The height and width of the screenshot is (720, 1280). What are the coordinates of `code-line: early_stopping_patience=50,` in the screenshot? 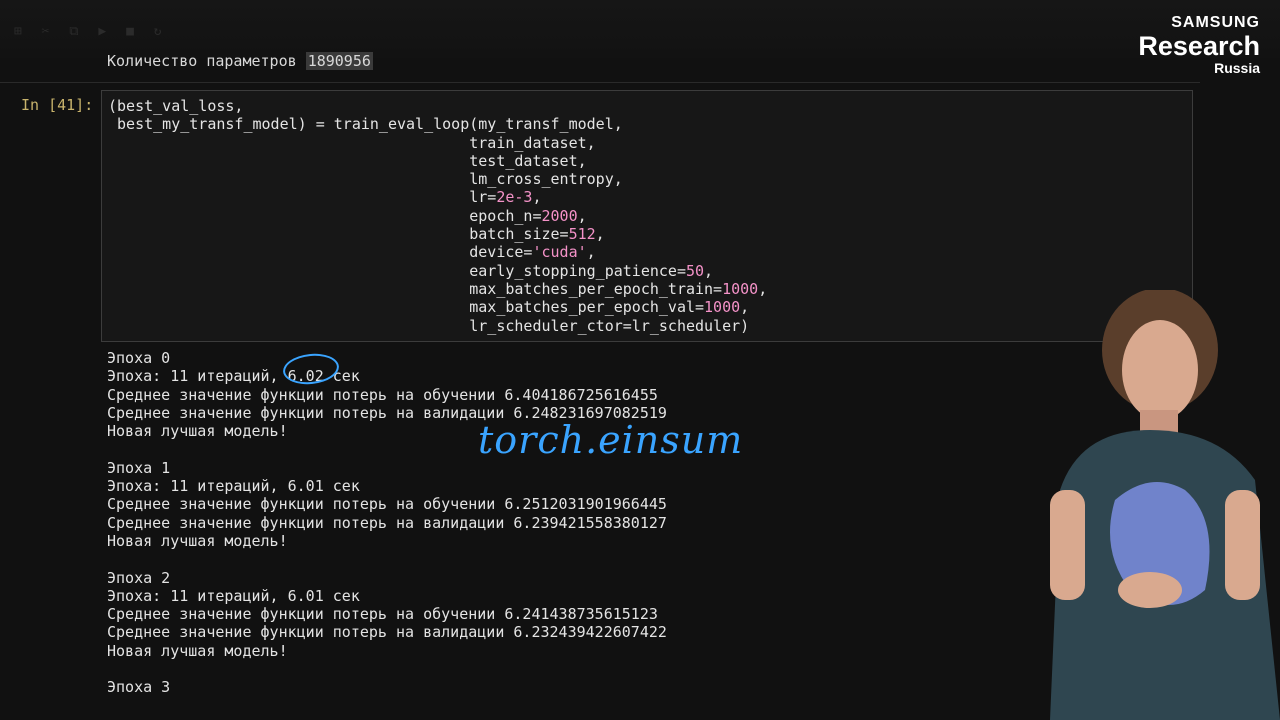 It's located at (411, 270).